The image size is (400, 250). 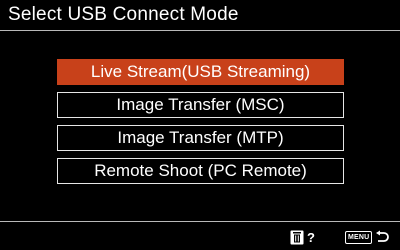 What do you see at coordinates (200, 30) in the screenshot?
I see `header-divider` at bounding box center [200, 30].